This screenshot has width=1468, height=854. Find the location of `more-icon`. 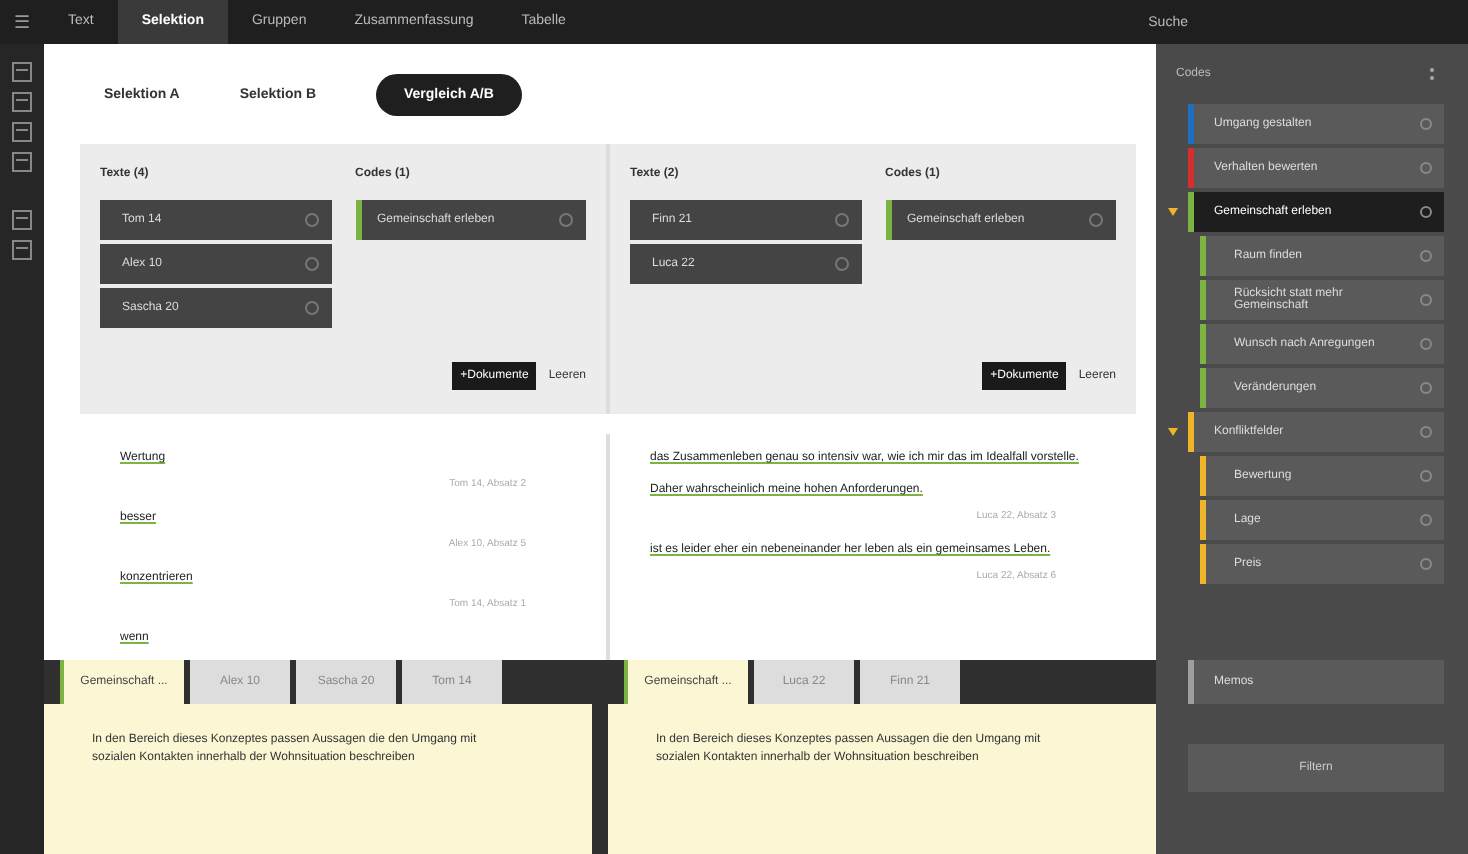

more-icon is located at coordinates (1432, 74).